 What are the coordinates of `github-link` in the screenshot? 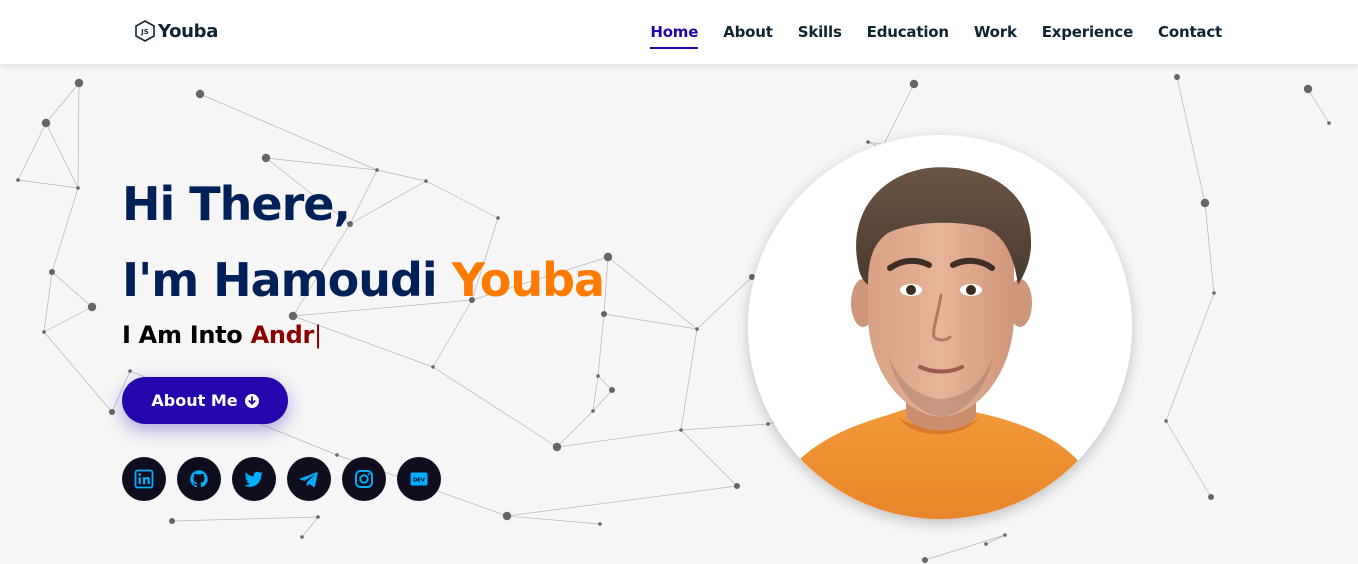 It's located at (199, 479).